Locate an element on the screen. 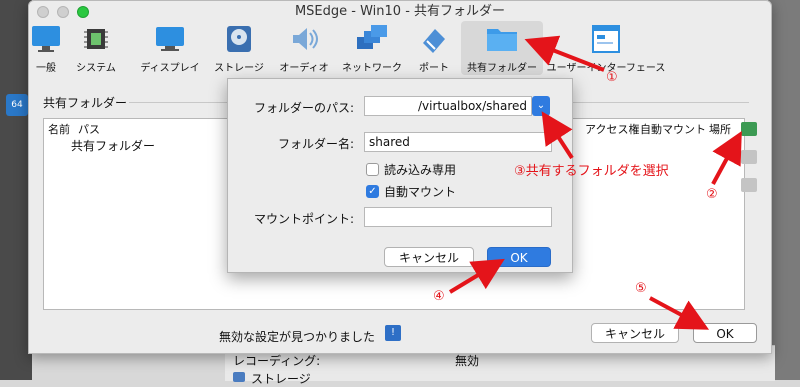 Image resolution: width=800 pixels, height=387 pixels. storage-label: ストレージ is located at coordinates (281, 379).